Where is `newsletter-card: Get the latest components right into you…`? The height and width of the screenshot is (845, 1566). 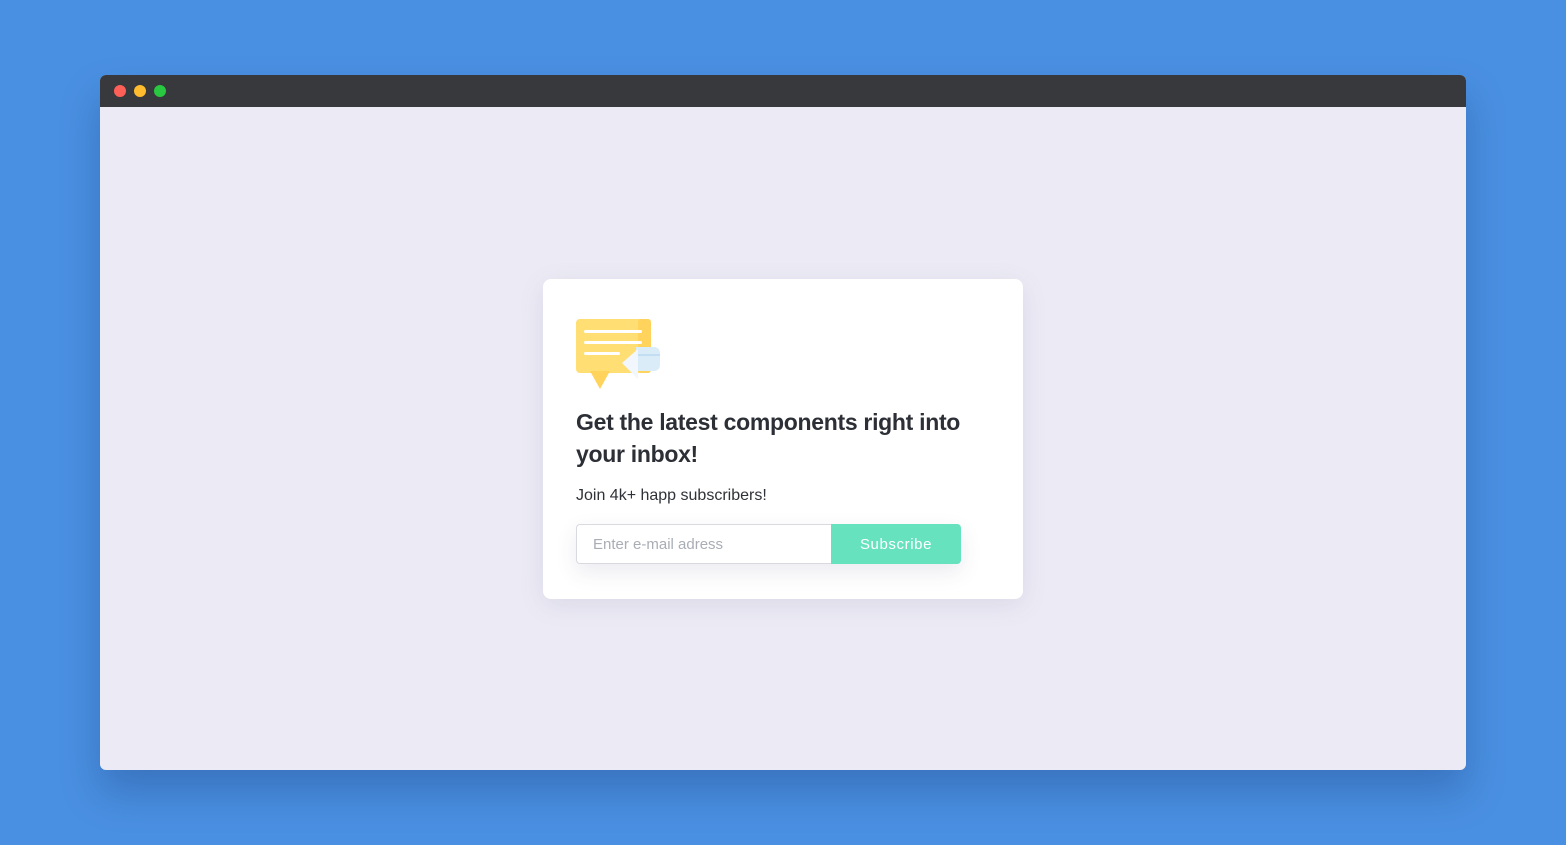 newsletter-card: Get the latest components right into you… is located at coordinates (783, 439).